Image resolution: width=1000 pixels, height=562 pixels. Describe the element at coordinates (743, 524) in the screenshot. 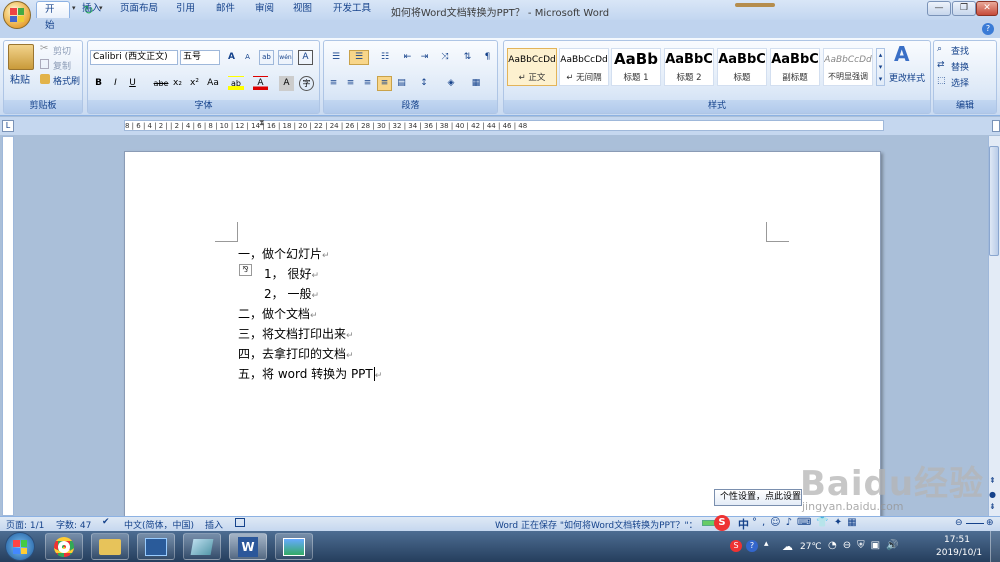

I see `ime-mode-label: 中` at that location.